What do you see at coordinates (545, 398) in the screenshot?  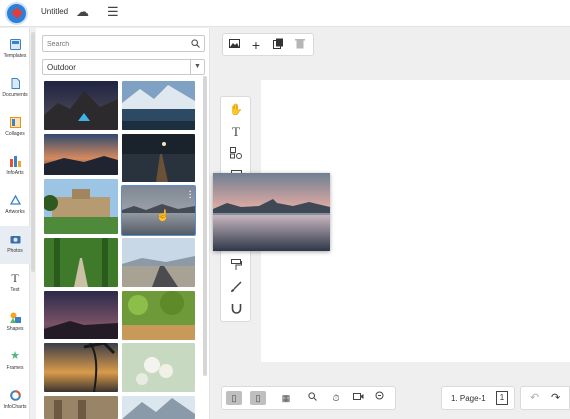 I see `undo-redo-group: ↶ ↷` at bounding box center [545, 398].